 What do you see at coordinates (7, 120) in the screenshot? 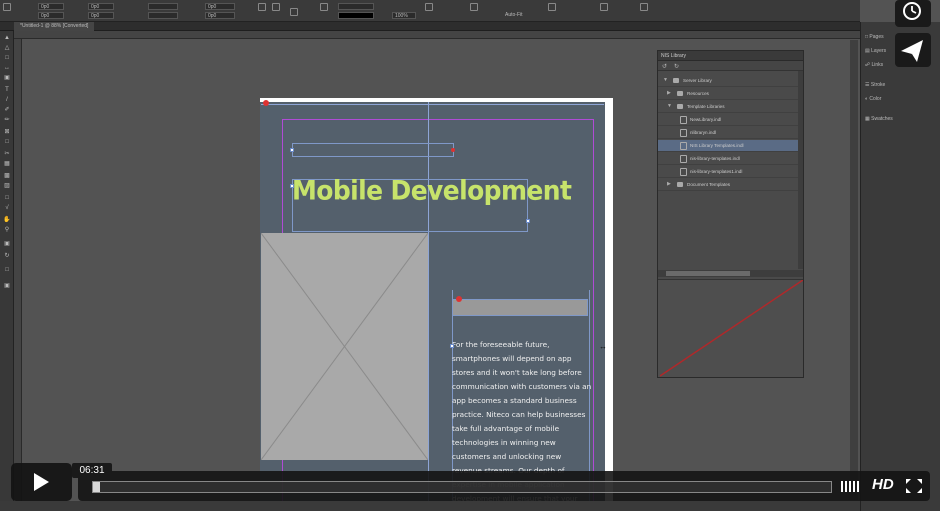
I see `pencil-tool-icon: ✏` at bounding box center [7, 120].